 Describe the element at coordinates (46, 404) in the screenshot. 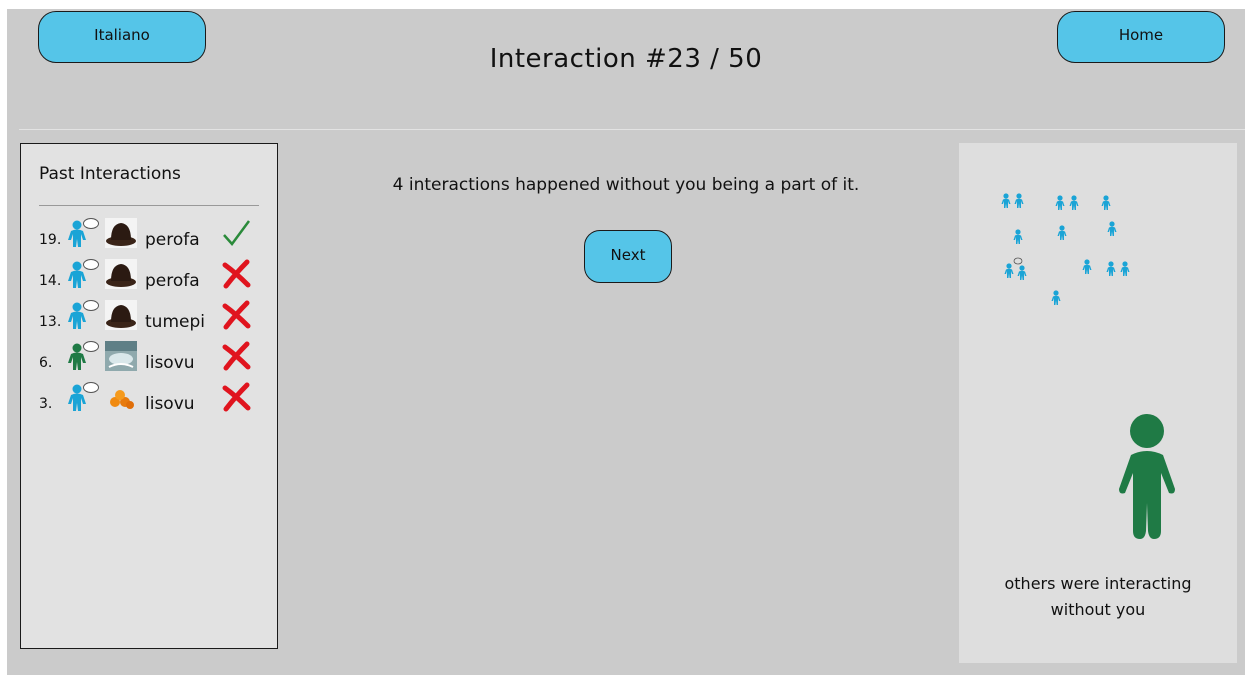

I see `interaction-number: 3.` at that location.